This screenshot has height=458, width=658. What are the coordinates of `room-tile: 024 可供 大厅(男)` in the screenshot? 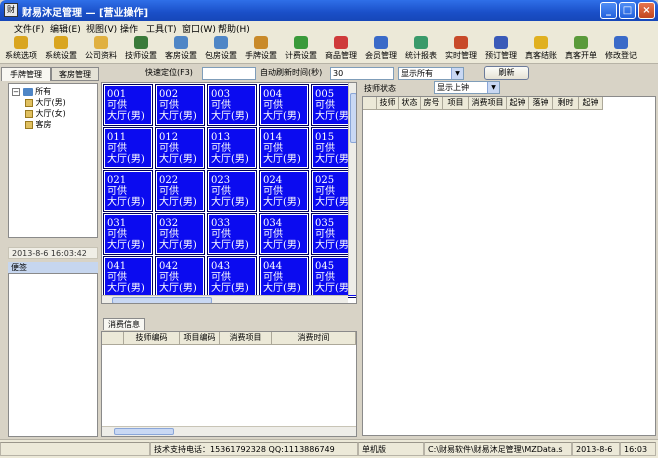 It's located at (284, 191).